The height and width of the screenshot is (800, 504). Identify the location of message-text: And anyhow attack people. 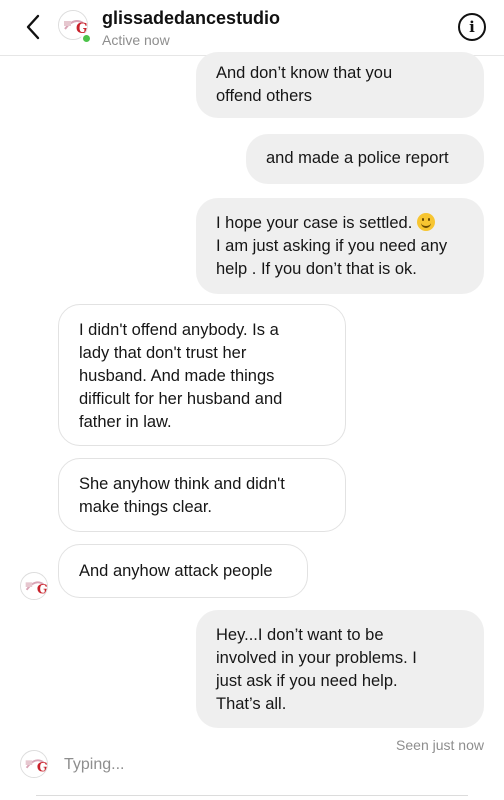
(176, 571).